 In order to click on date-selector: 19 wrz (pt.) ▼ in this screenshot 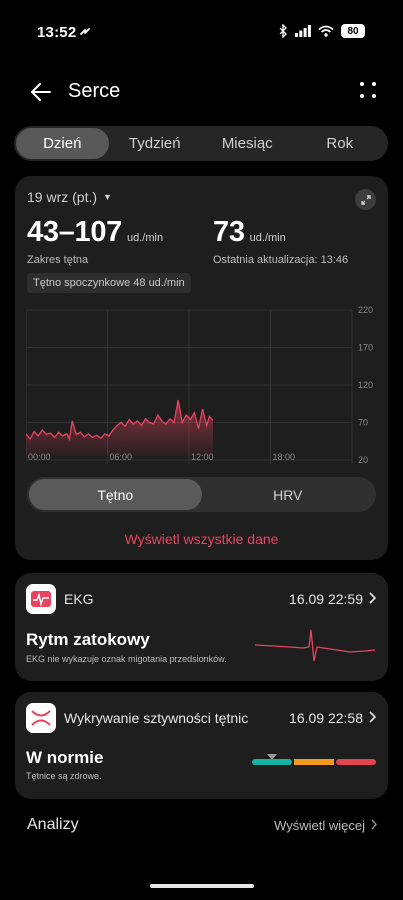, I will do `click(69, 197)`.